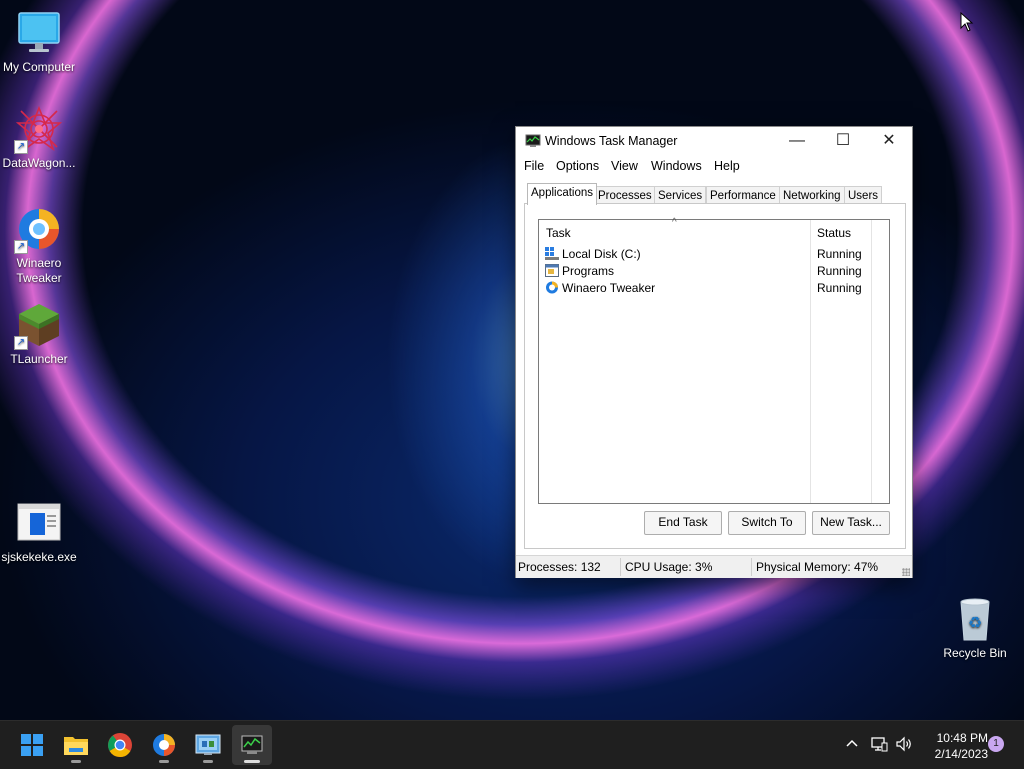  I want to click on menu-bar: File Options View Windows Help, so click(714, 167).